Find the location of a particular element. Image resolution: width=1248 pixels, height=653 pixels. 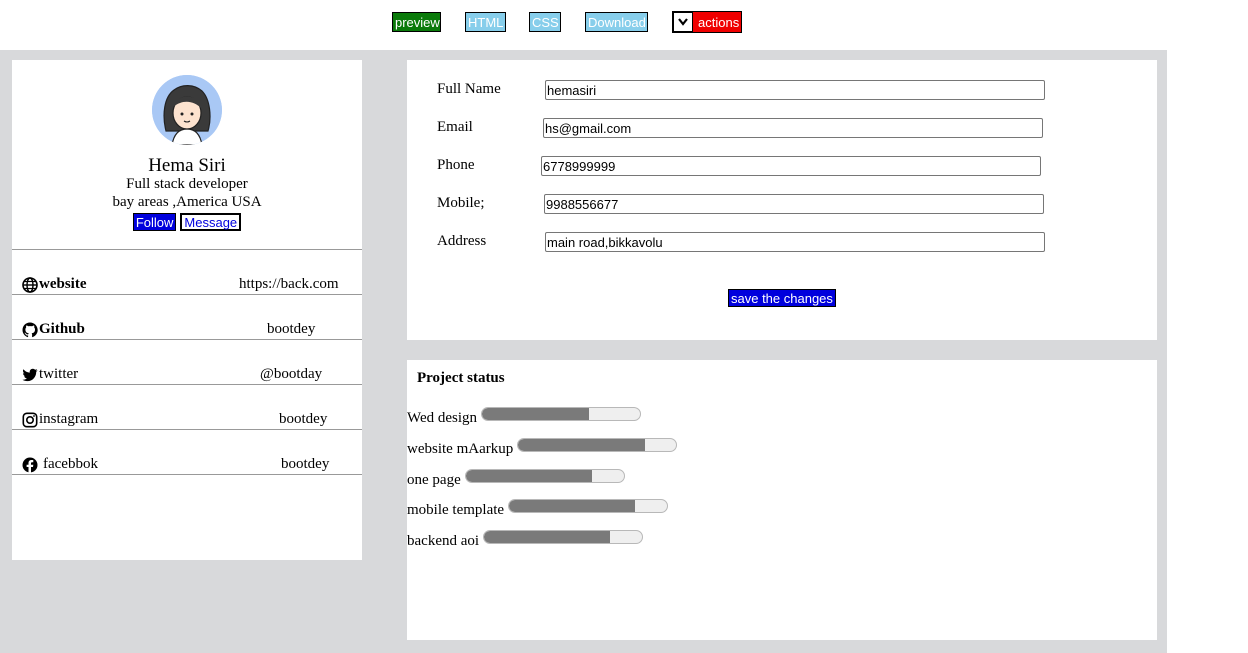

profile-name: Hema Siri is located at coordinates (187, 165).